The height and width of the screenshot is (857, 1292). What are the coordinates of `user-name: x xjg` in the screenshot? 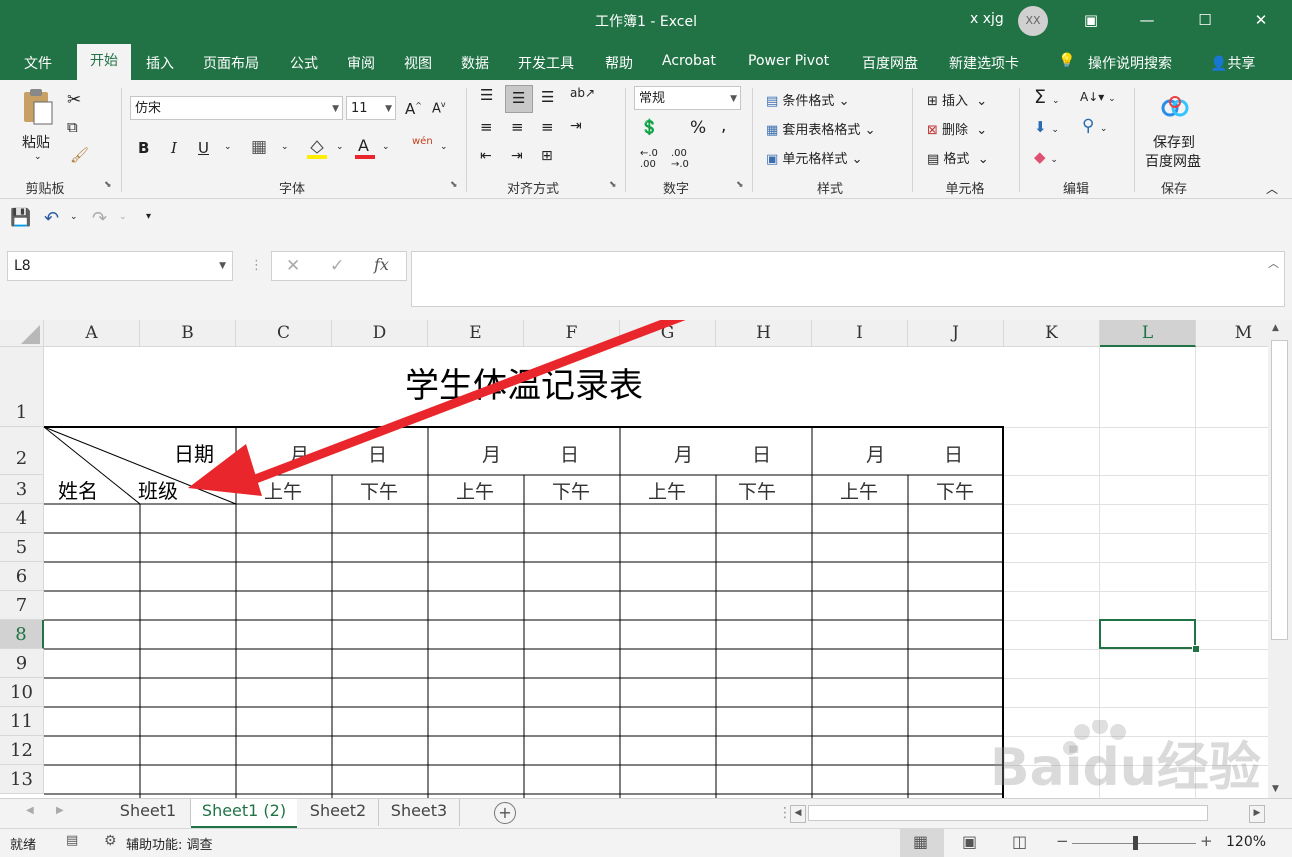 It's located at (987, 19).